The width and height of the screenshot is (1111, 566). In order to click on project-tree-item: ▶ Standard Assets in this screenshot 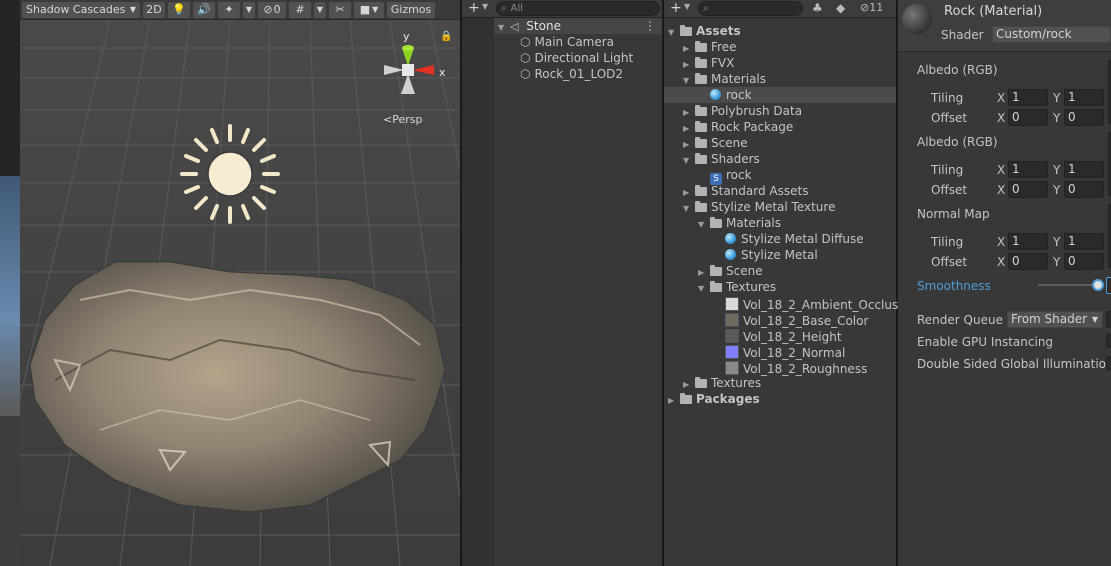, I will do `click(780, 191)`.